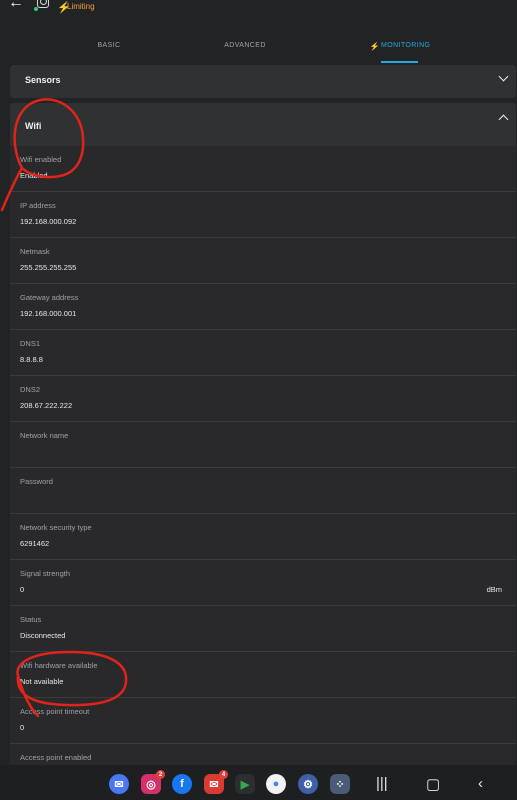 This screenshot has width=517, height=800. I want to click on field-label: Access point timeout, so click(55, 711).